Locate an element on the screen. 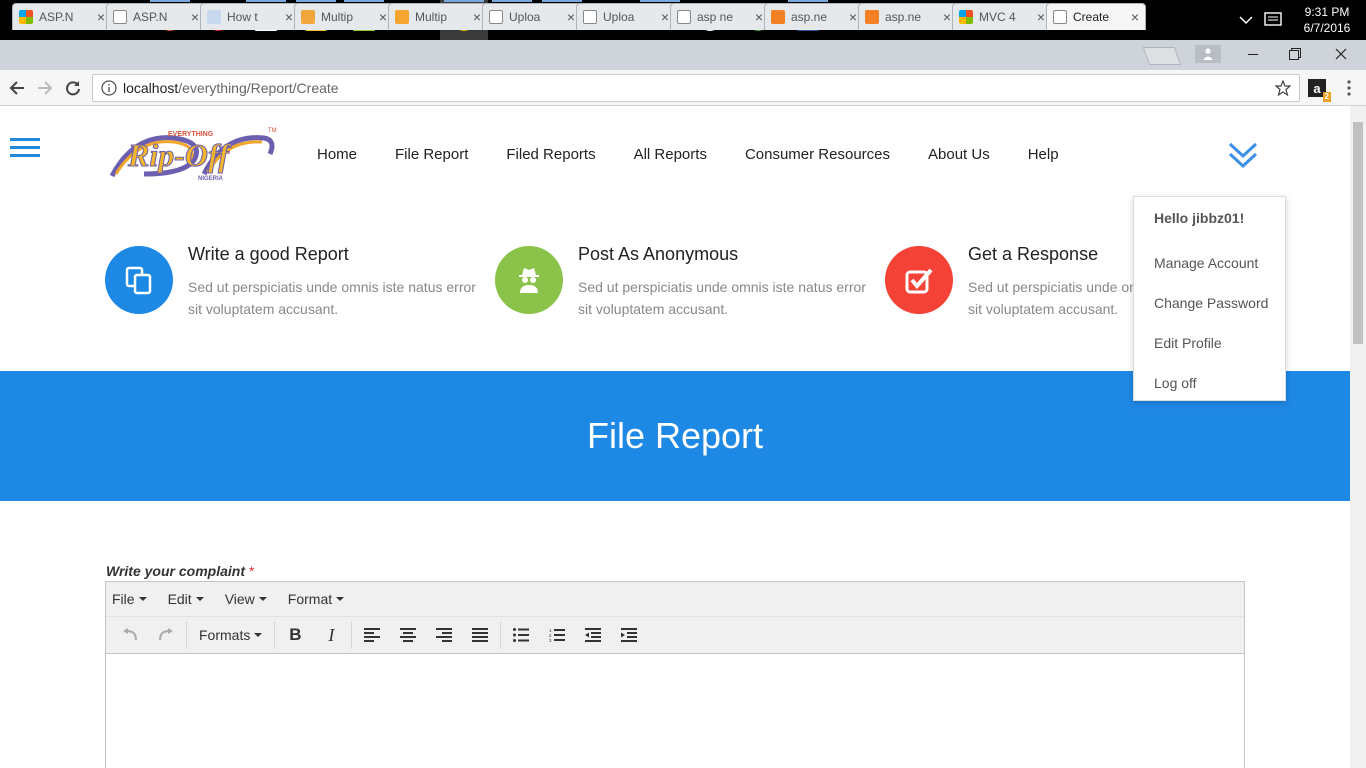 The image size is (1366, 768). menu-label: Format is located at coordinates (310, 599).